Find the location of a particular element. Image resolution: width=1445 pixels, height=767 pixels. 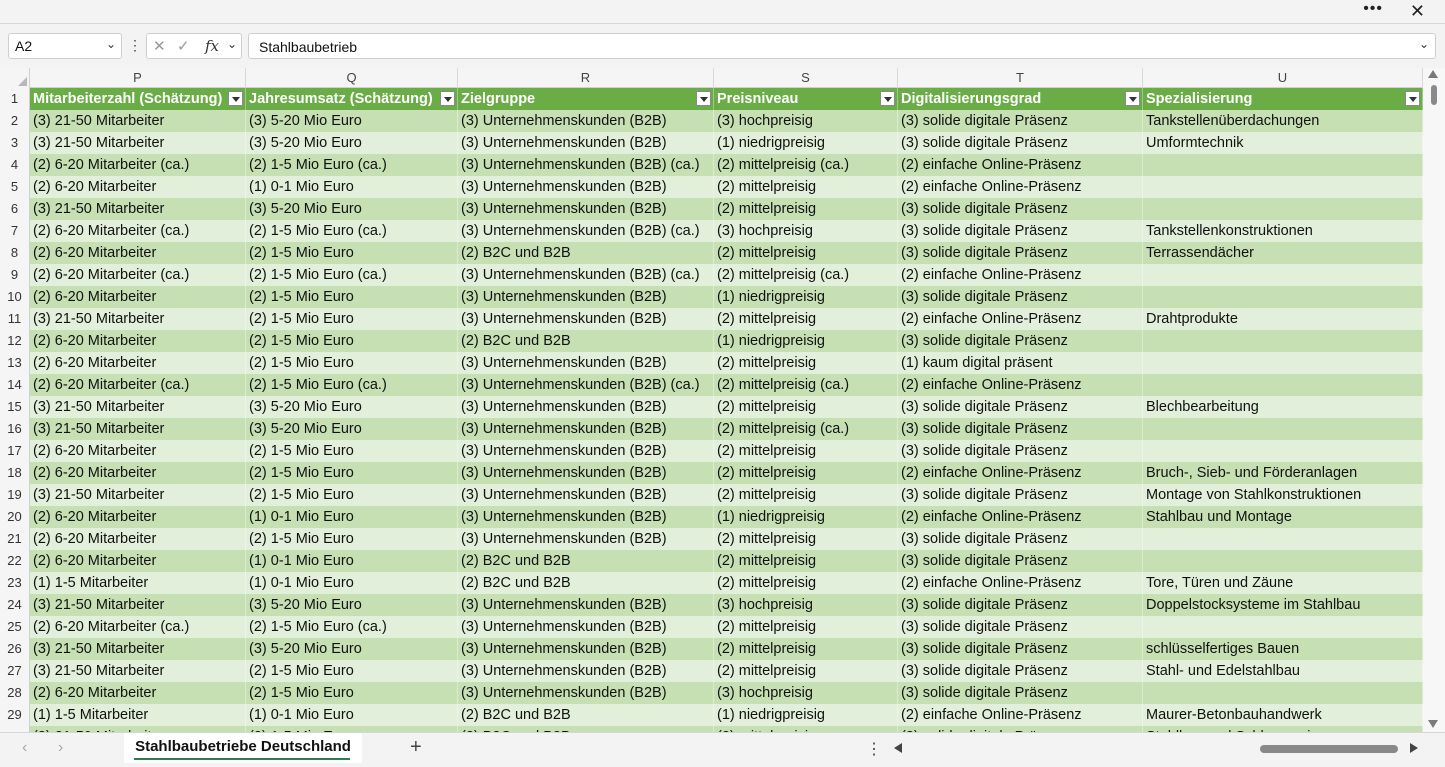

row-number: 16 is located at coordinates (15, 429).